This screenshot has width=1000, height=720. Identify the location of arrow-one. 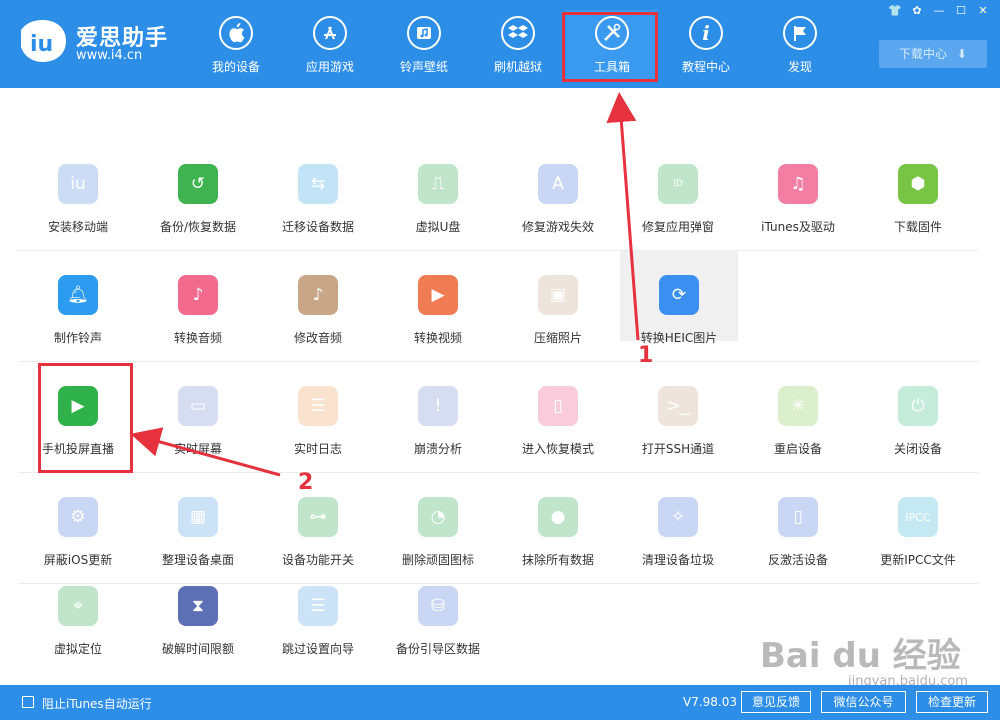
(623, 216).